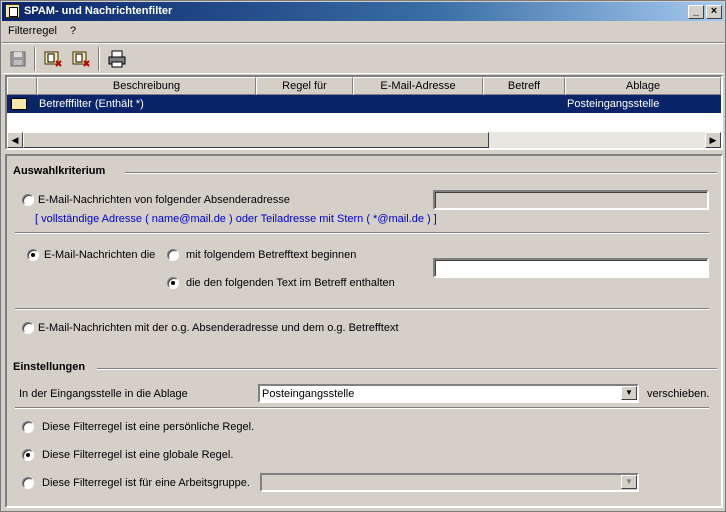  Describe the element at coordinates (696, 12) in the screenshot. I see `minimize-button: _` at that location.